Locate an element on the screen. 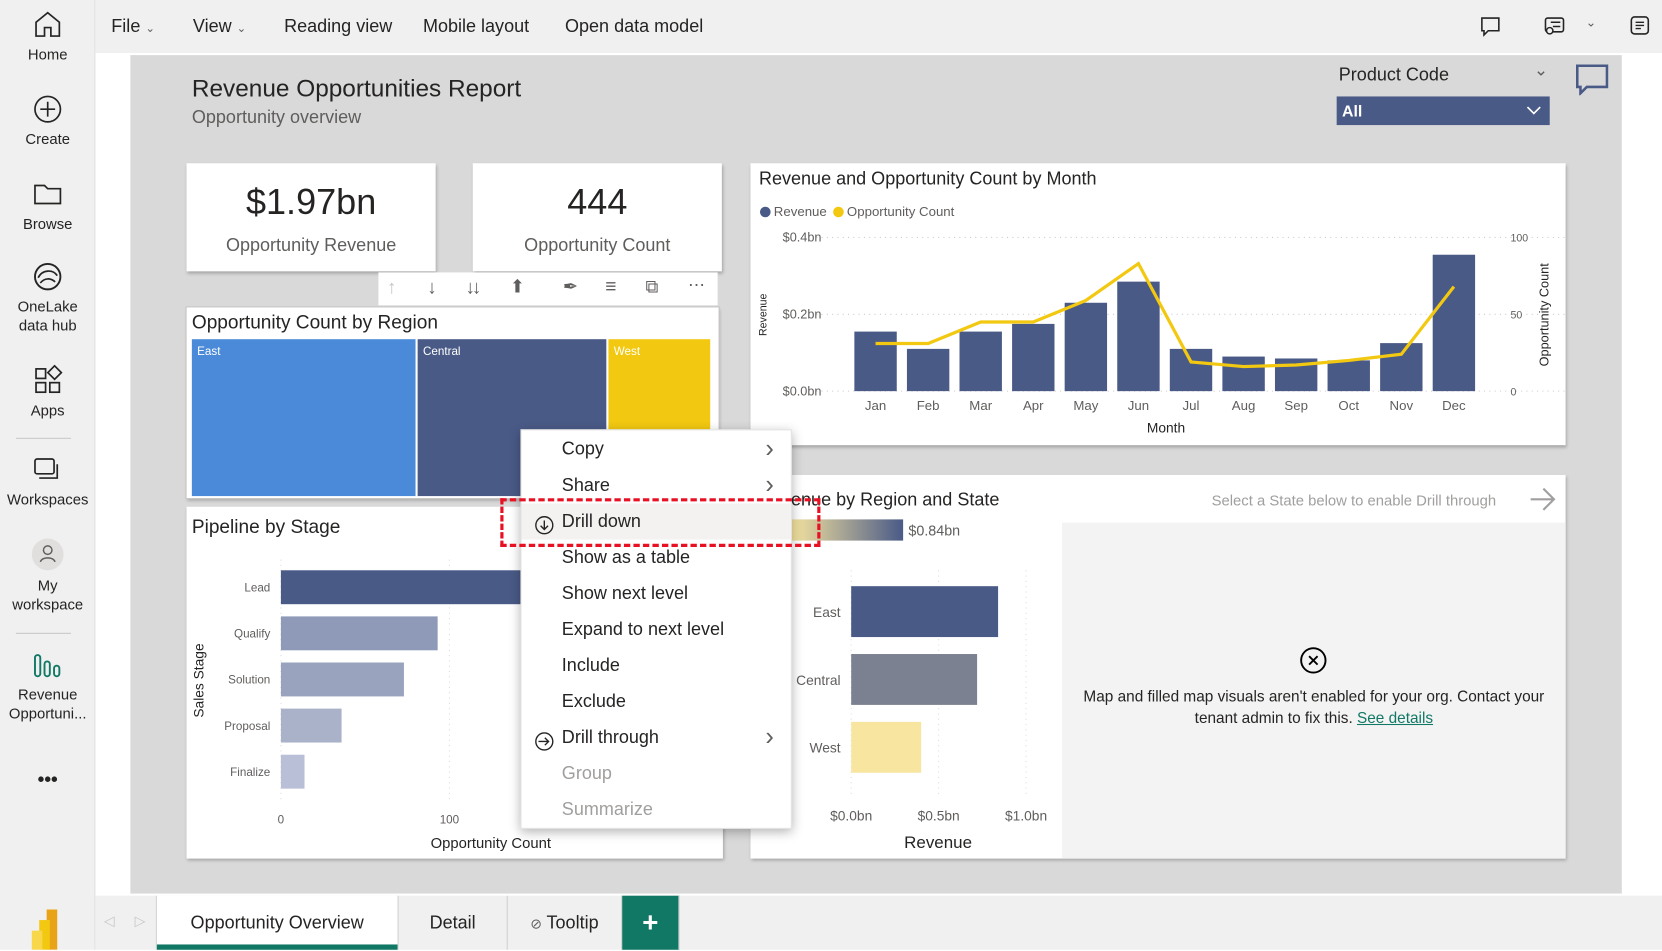  menu-view: View ⌄ is located at coordinates (220, 26).